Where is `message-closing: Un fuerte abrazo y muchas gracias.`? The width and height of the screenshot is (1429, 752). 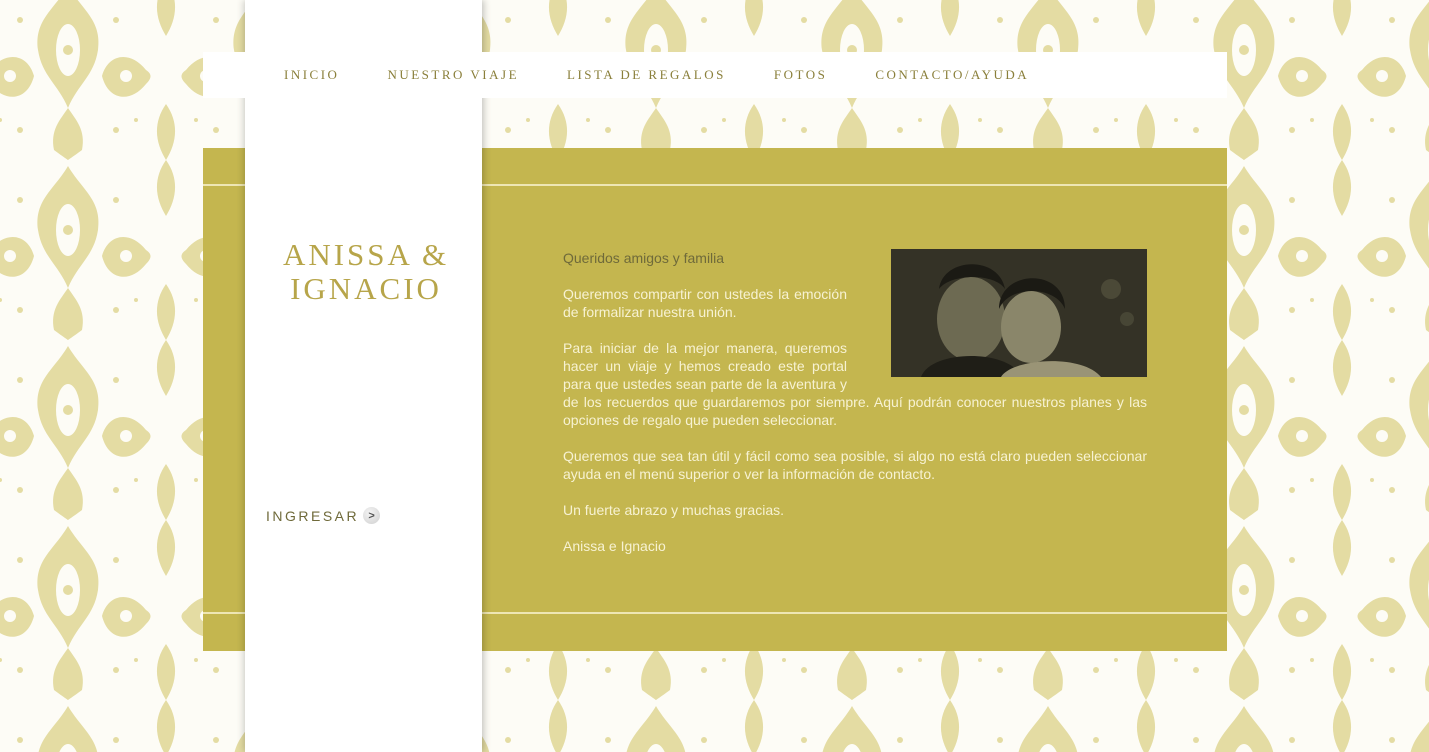 message-closing: Un fuerte abrazo y muchas gracias. is located at coordinates (673, 510).